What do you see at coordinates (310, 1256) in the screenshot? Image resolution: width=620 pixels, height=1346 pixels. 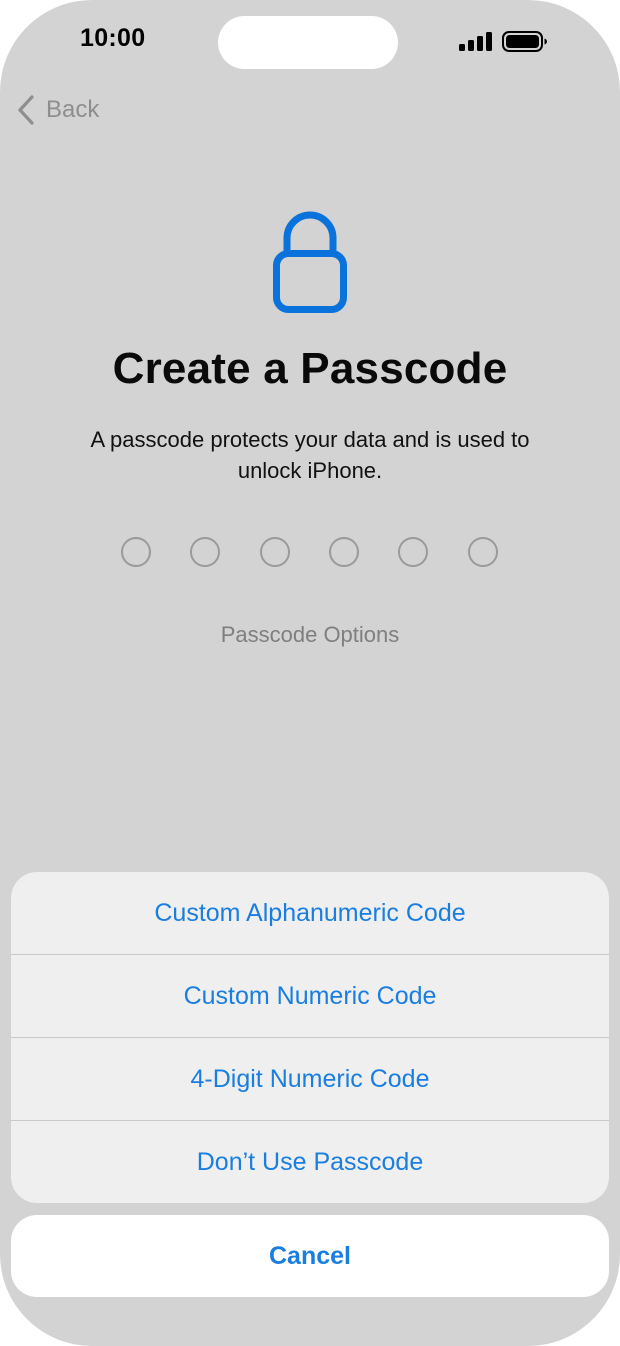 I see `cancel-button: Cancel` at bounding box center [310, 1256].